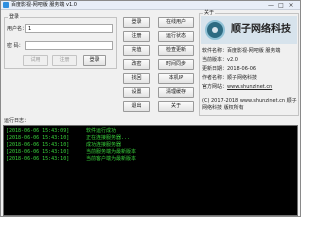  I want to click on check-update-button: 检查更新, so click(176, 50).